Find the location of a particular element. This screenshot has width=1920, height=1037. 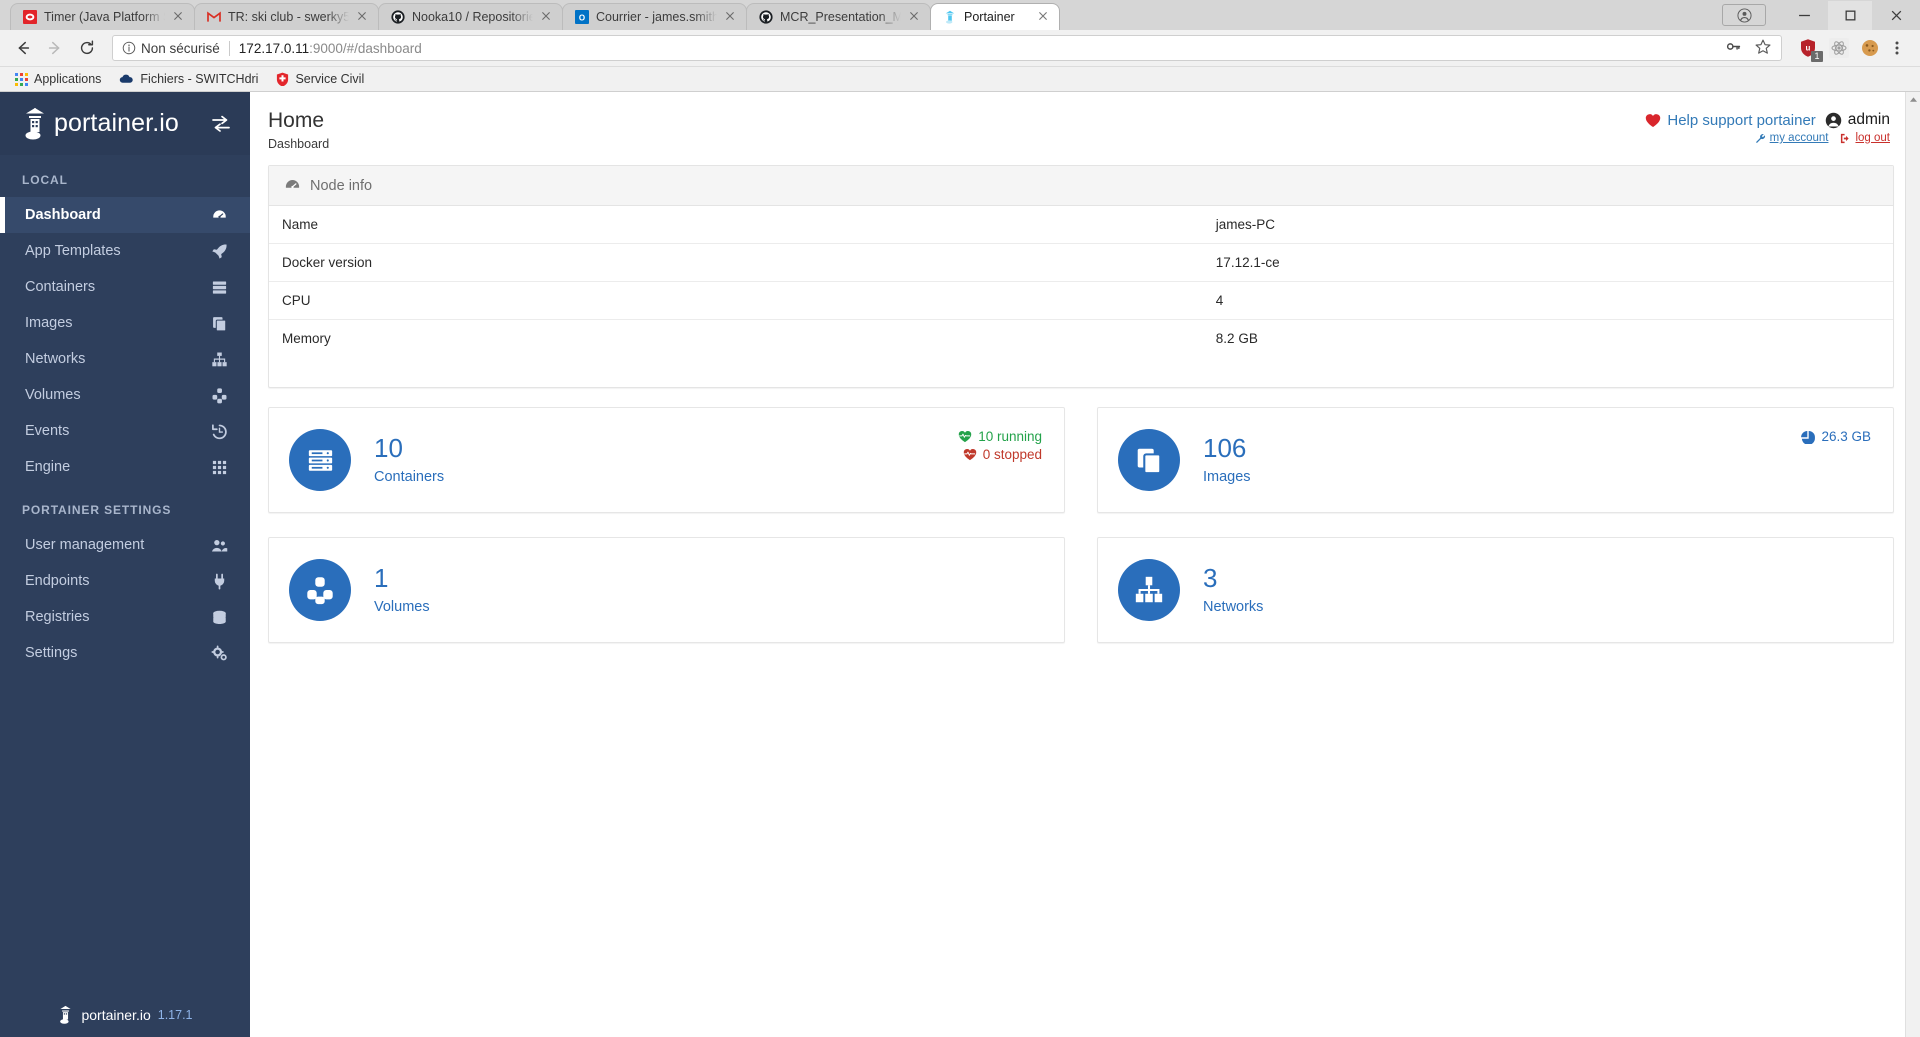

arrow-right-icon is located at coordinates (54, 48).